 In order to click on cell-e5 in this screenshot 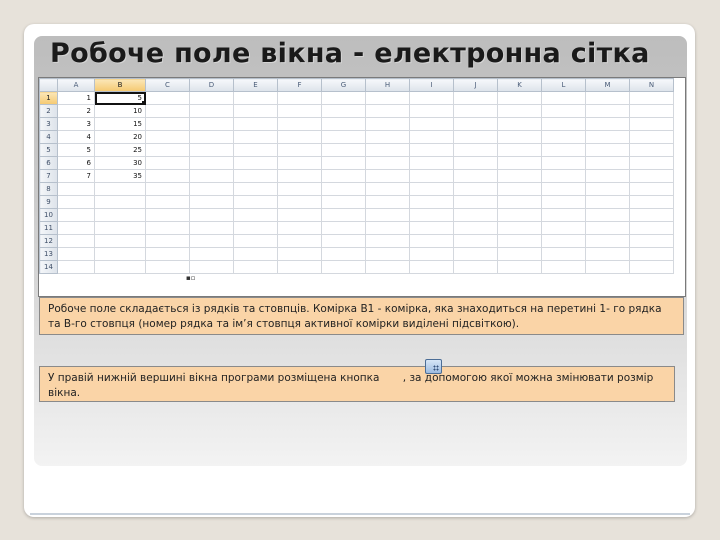, I will do `click(255, 150)`.